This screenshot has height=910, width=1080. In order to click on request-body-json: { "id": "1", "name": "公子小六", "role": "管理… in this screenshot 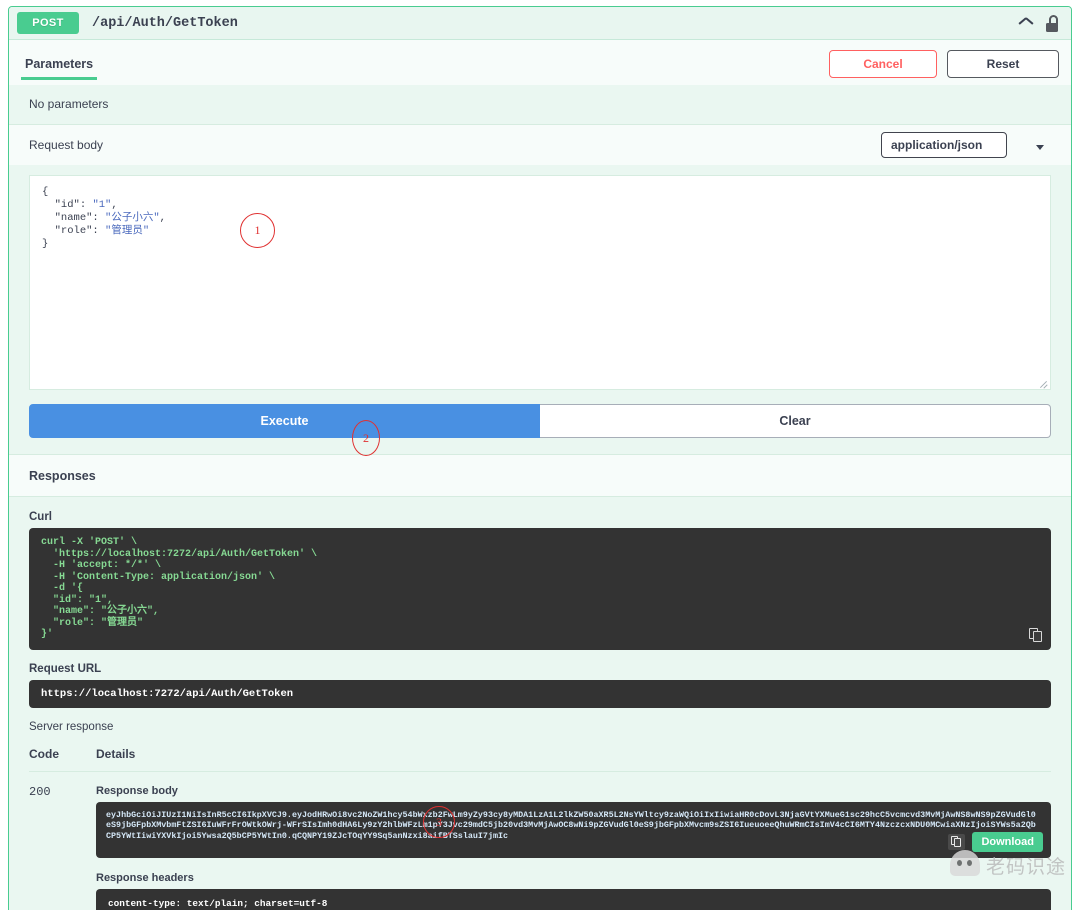, I will do `click(104, 218)`.